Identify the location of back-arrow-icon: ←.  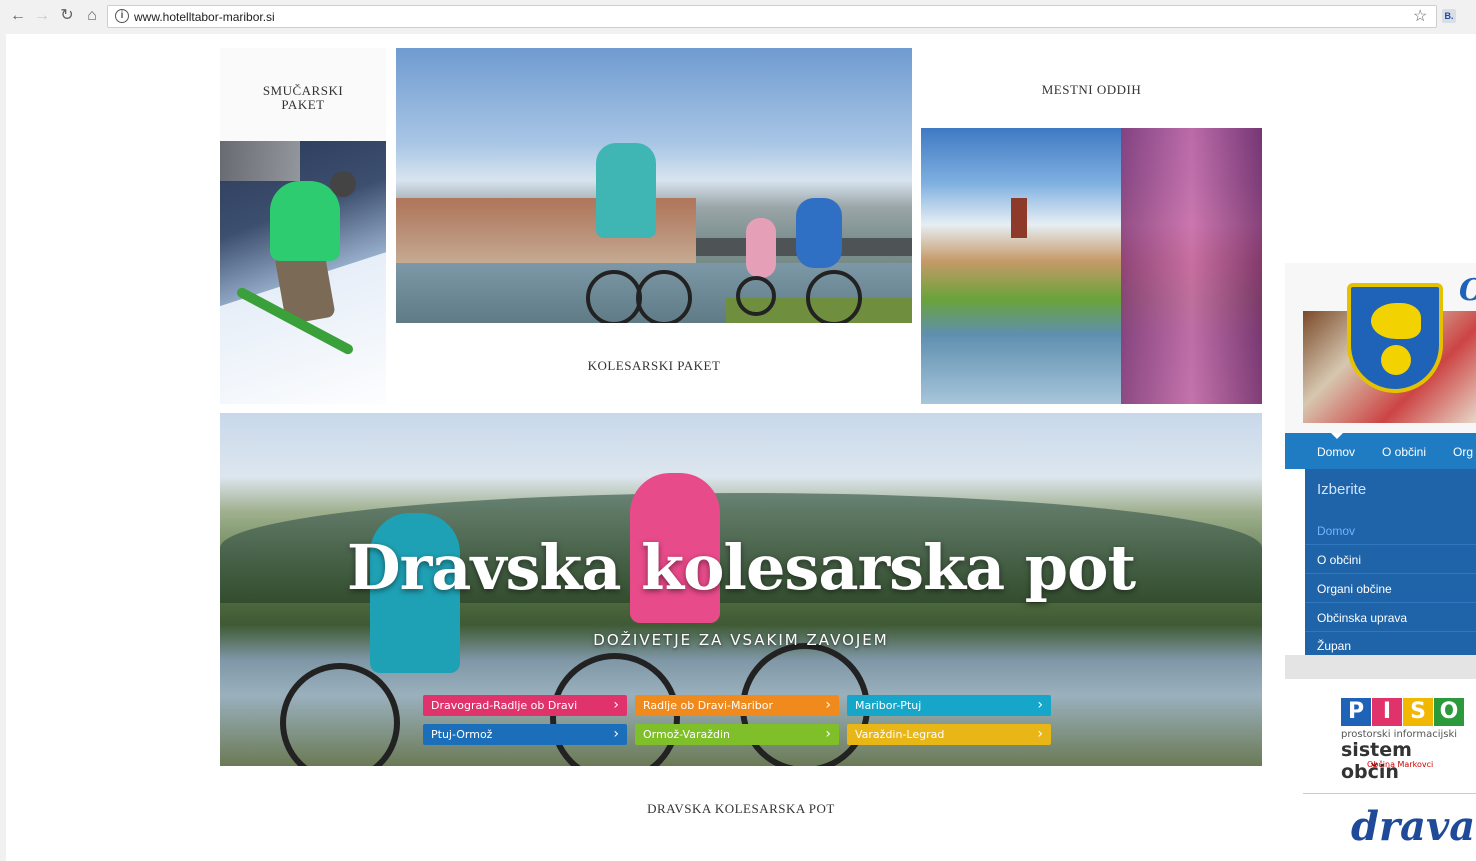
(18, 16).